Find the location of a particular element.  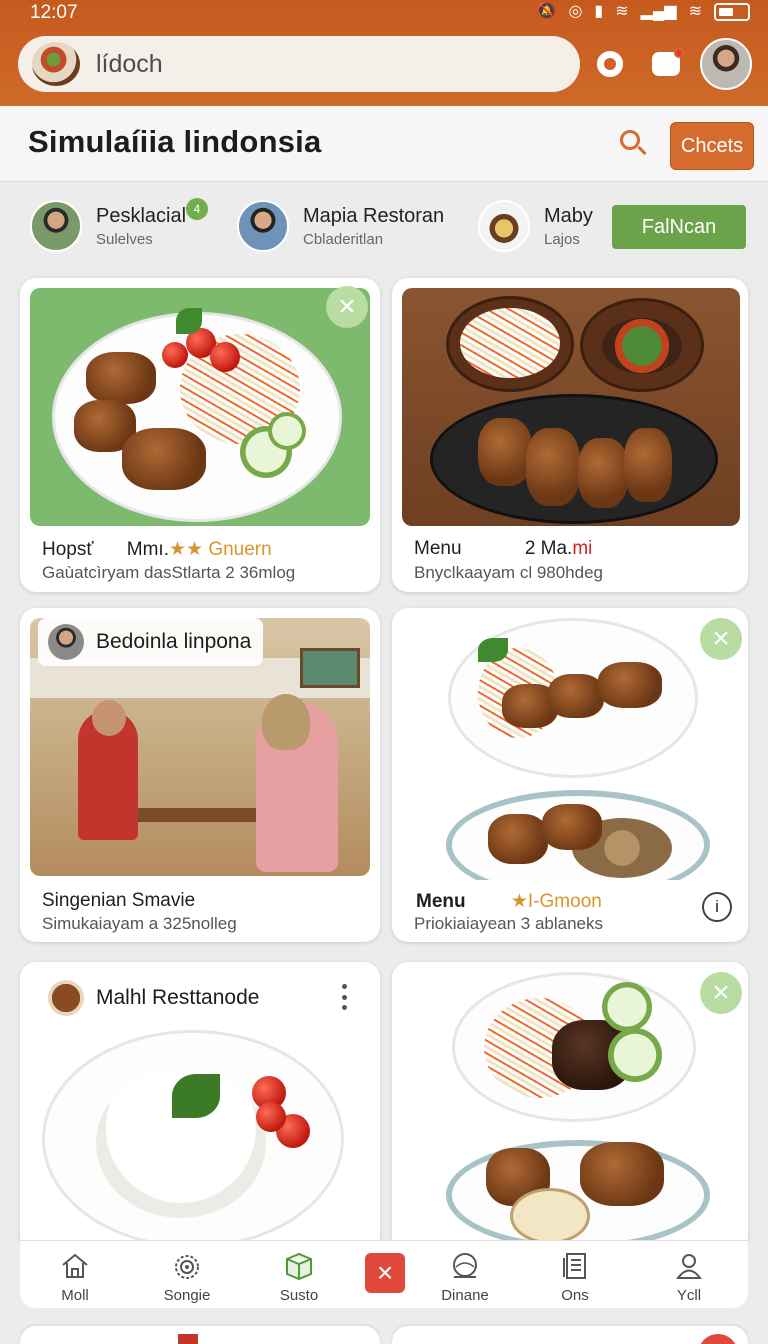

card-subtitle: Gaùatcìryam dasStlarta 2 36mlog is located at coordinates (169, 572).